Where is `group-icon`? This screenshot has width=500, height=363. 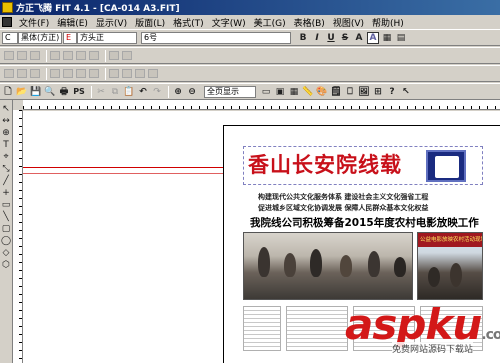 group-icon is located at coordinates (9, 73).